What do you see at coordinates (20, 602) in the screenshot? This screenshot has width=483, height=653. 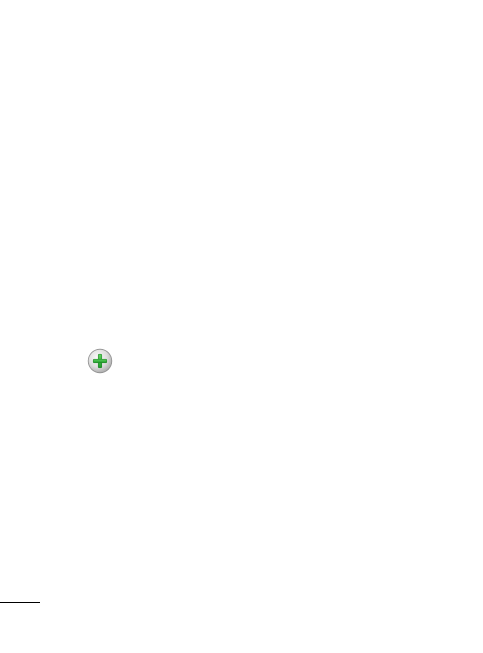 I see `footer-rule` at bounding box center [20, 602].